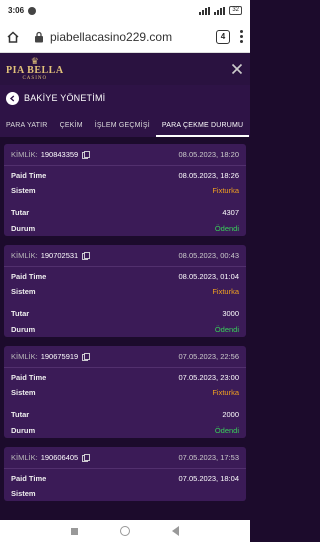 This screenshot has width=320, height=542. What do you see at coordinates (125, 313) in the screenshot?
I see `amount-row: Tutar 3000` at bounding box center [125, 313].